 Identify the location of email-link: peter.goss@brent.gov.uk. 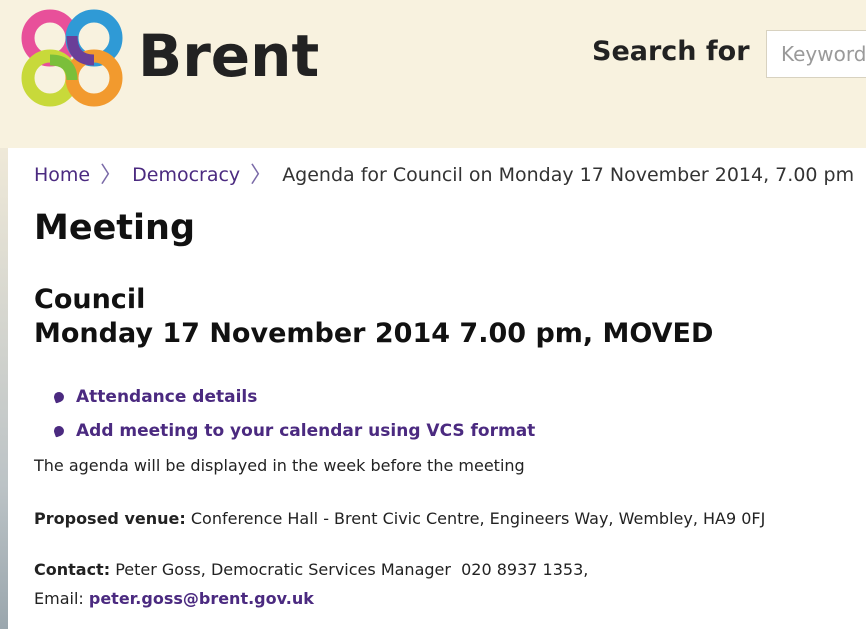
(201, 598).